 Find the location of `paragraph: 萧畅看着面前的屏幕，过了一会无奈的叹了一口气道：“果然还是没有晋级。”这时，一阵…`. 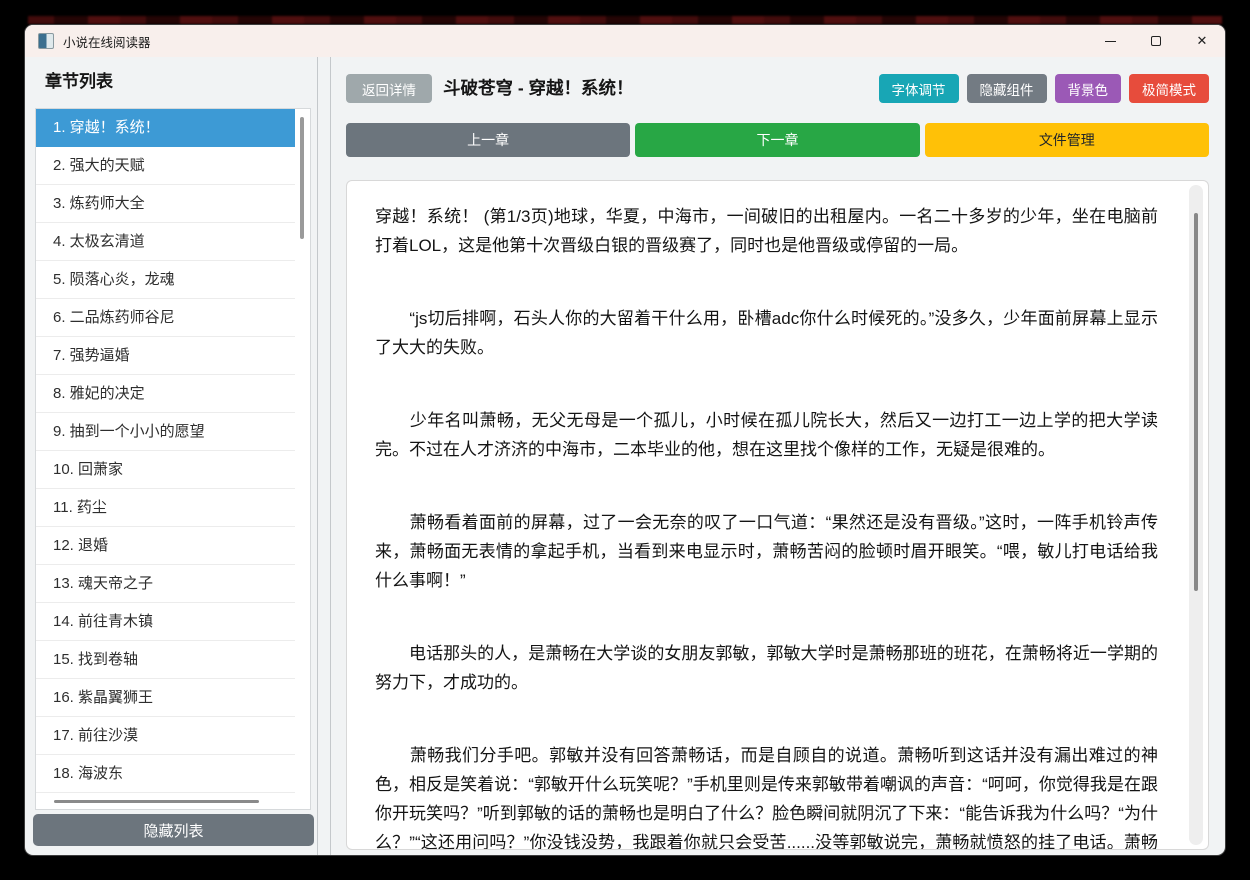

paragraph: 萧畅看着面前的屏幕，过了一会无奈的叹了一口气道：“果然还是没有晋级。”这时，一阵… is located at coordinates (766, 551).